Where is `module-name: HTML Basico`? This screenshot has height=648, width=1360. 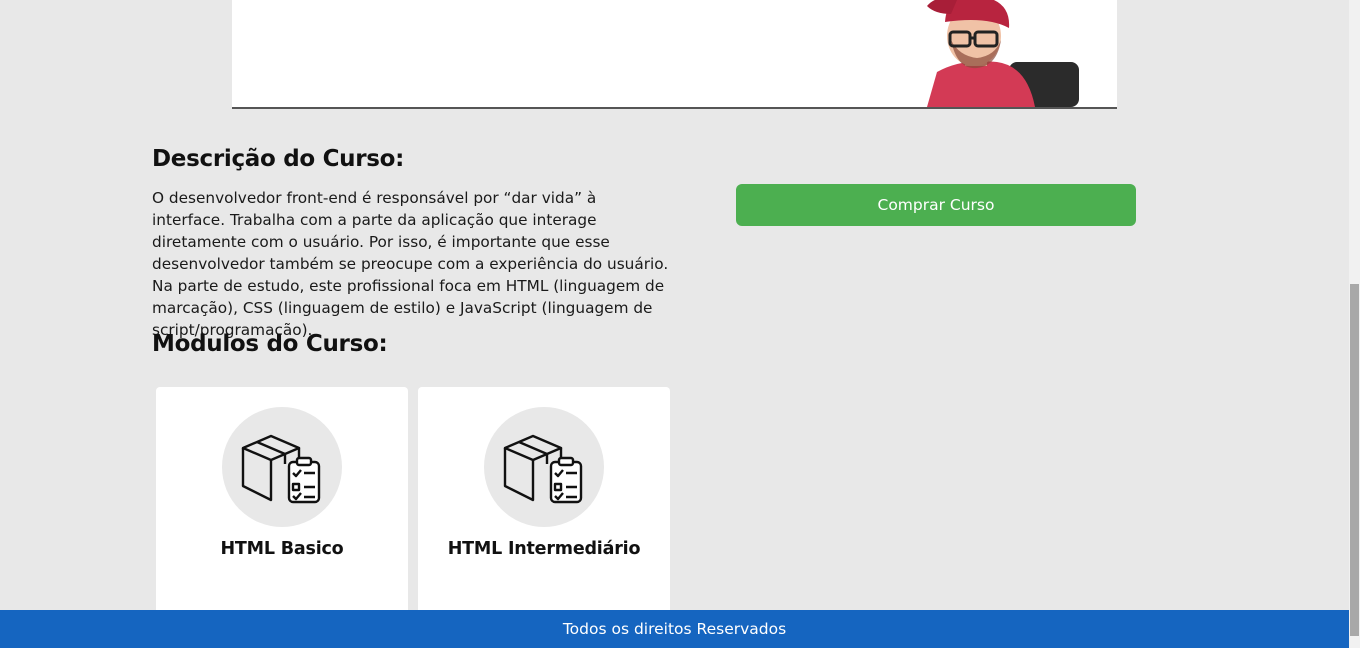
module-name: HTML Basico is located at coordinates (282, 549).